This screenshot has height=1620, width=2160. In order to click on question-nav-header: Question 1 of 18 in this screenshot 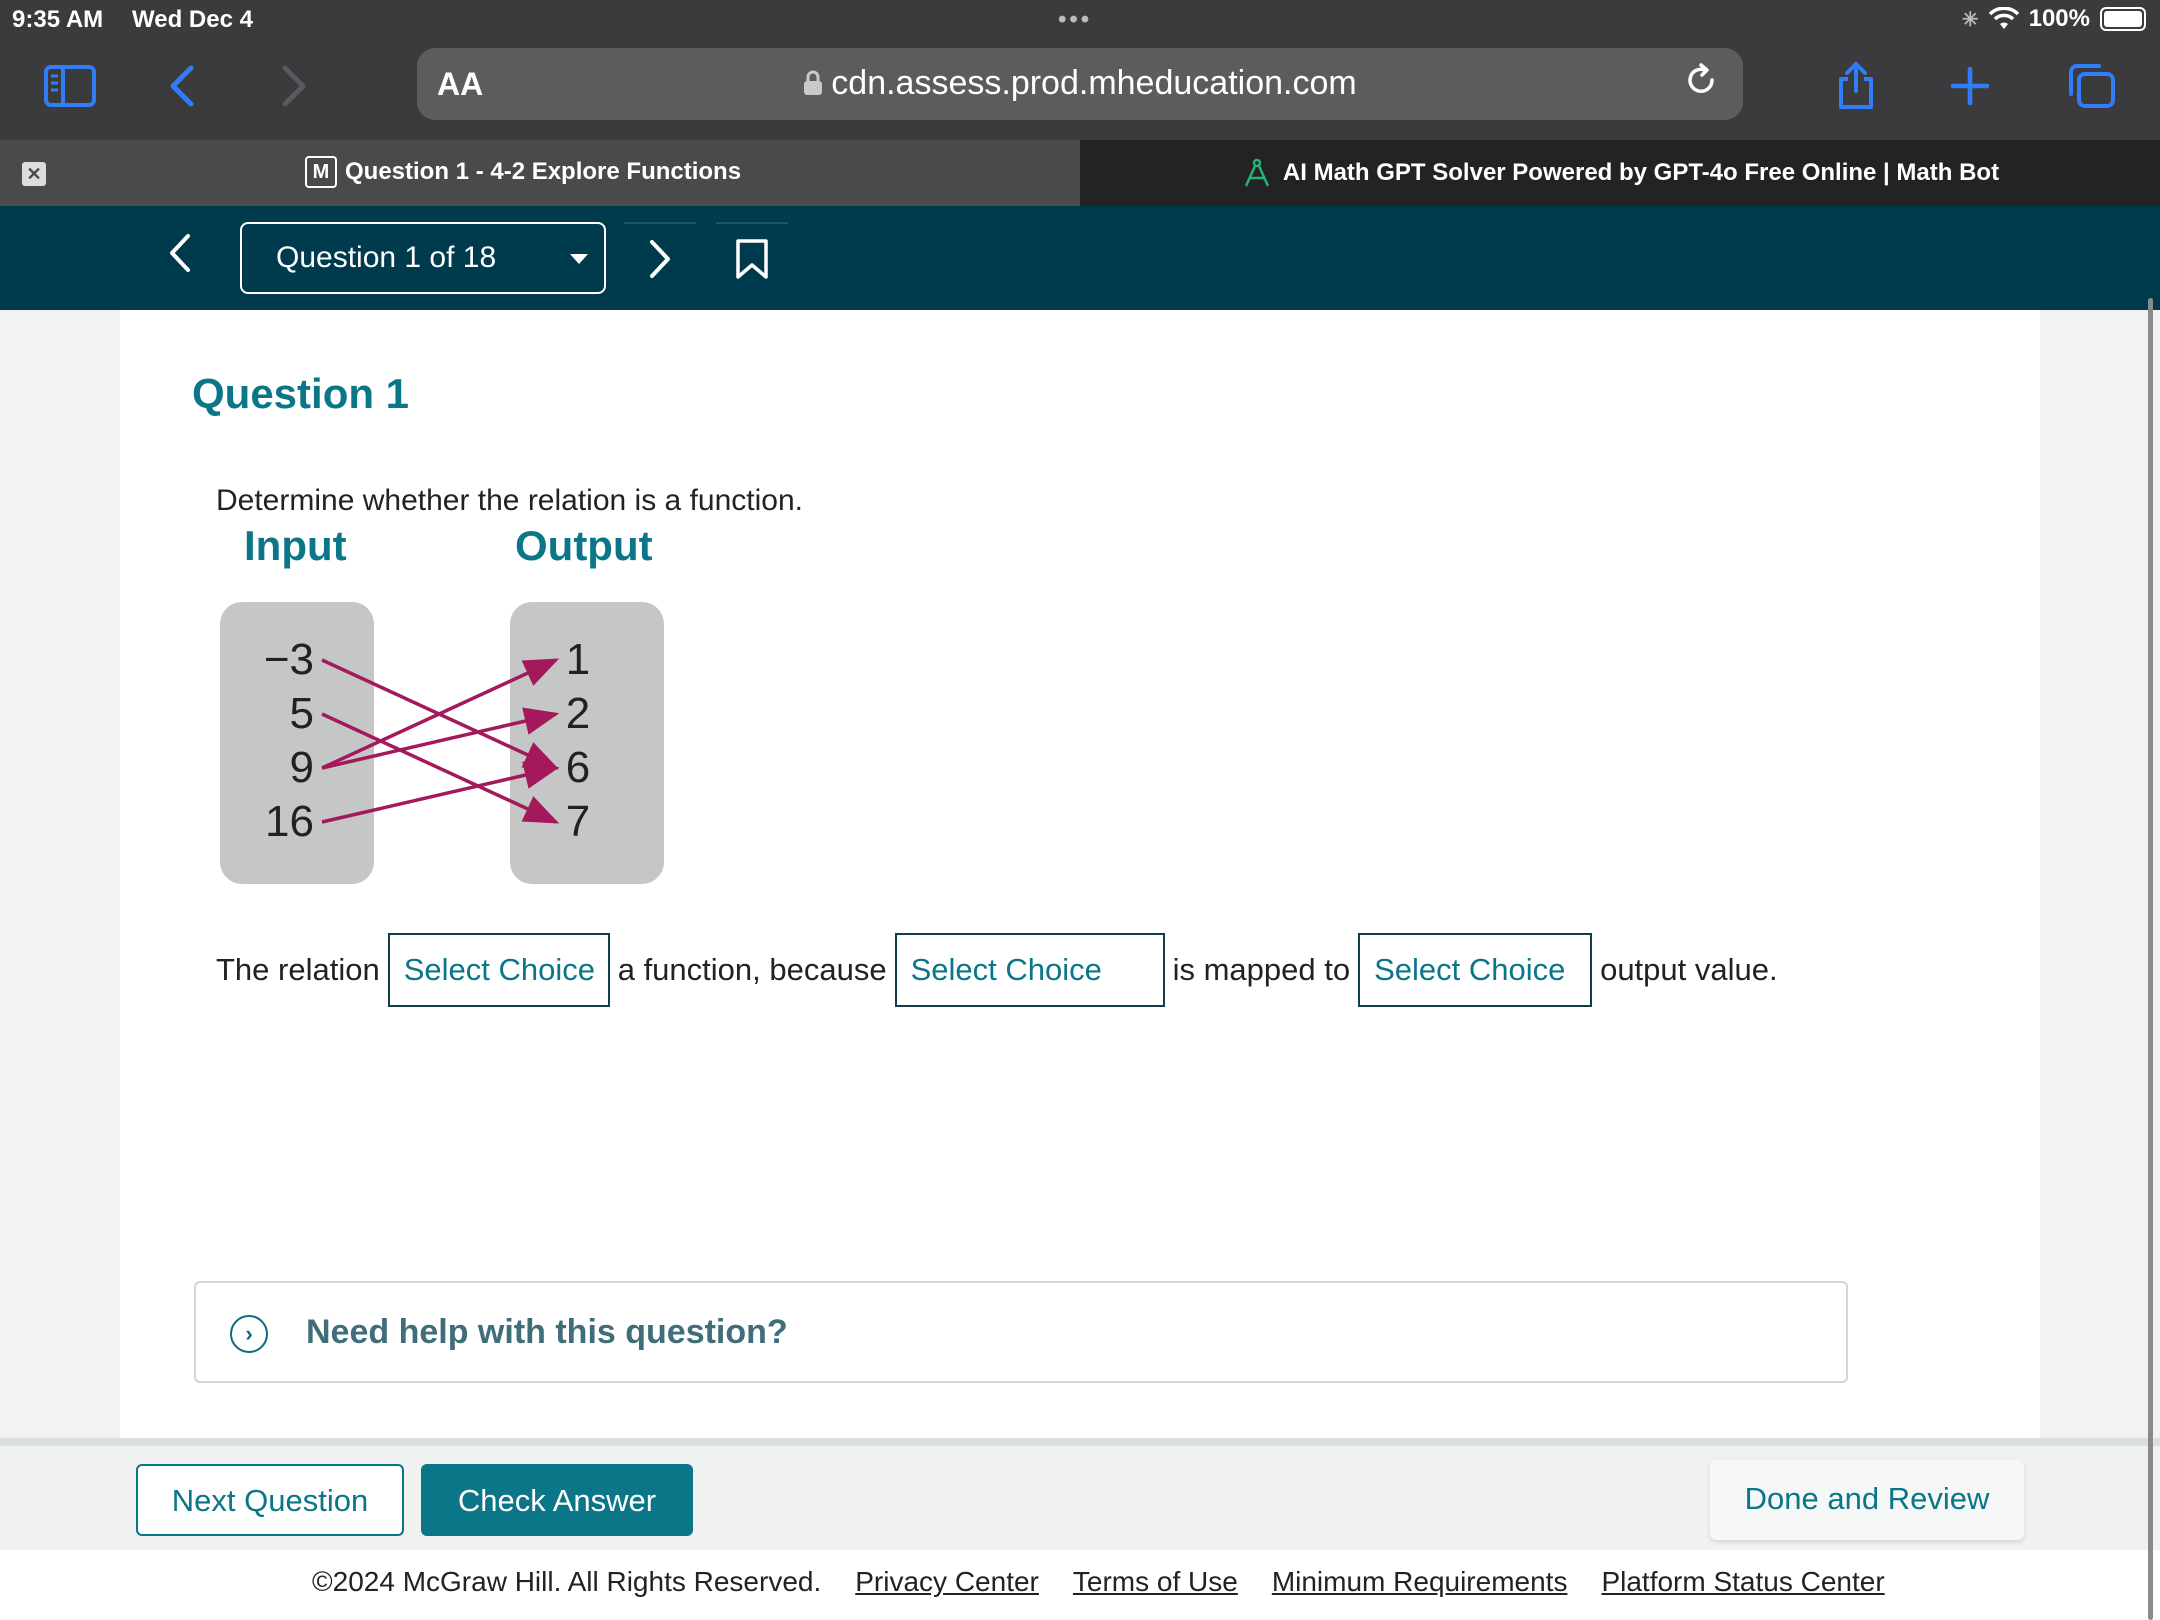, I will do `click(1080, 258)`.